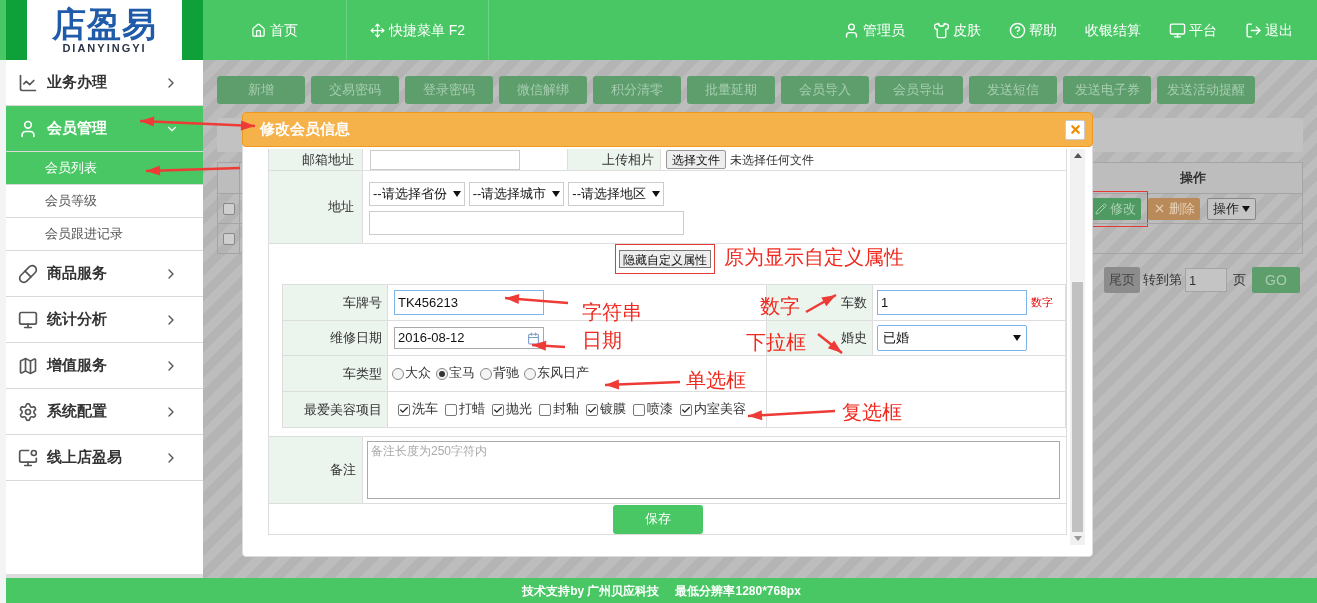 The width and height of the screenshot is (1317, 603). I want to click on text-field: TK456213, so click(469, 302).